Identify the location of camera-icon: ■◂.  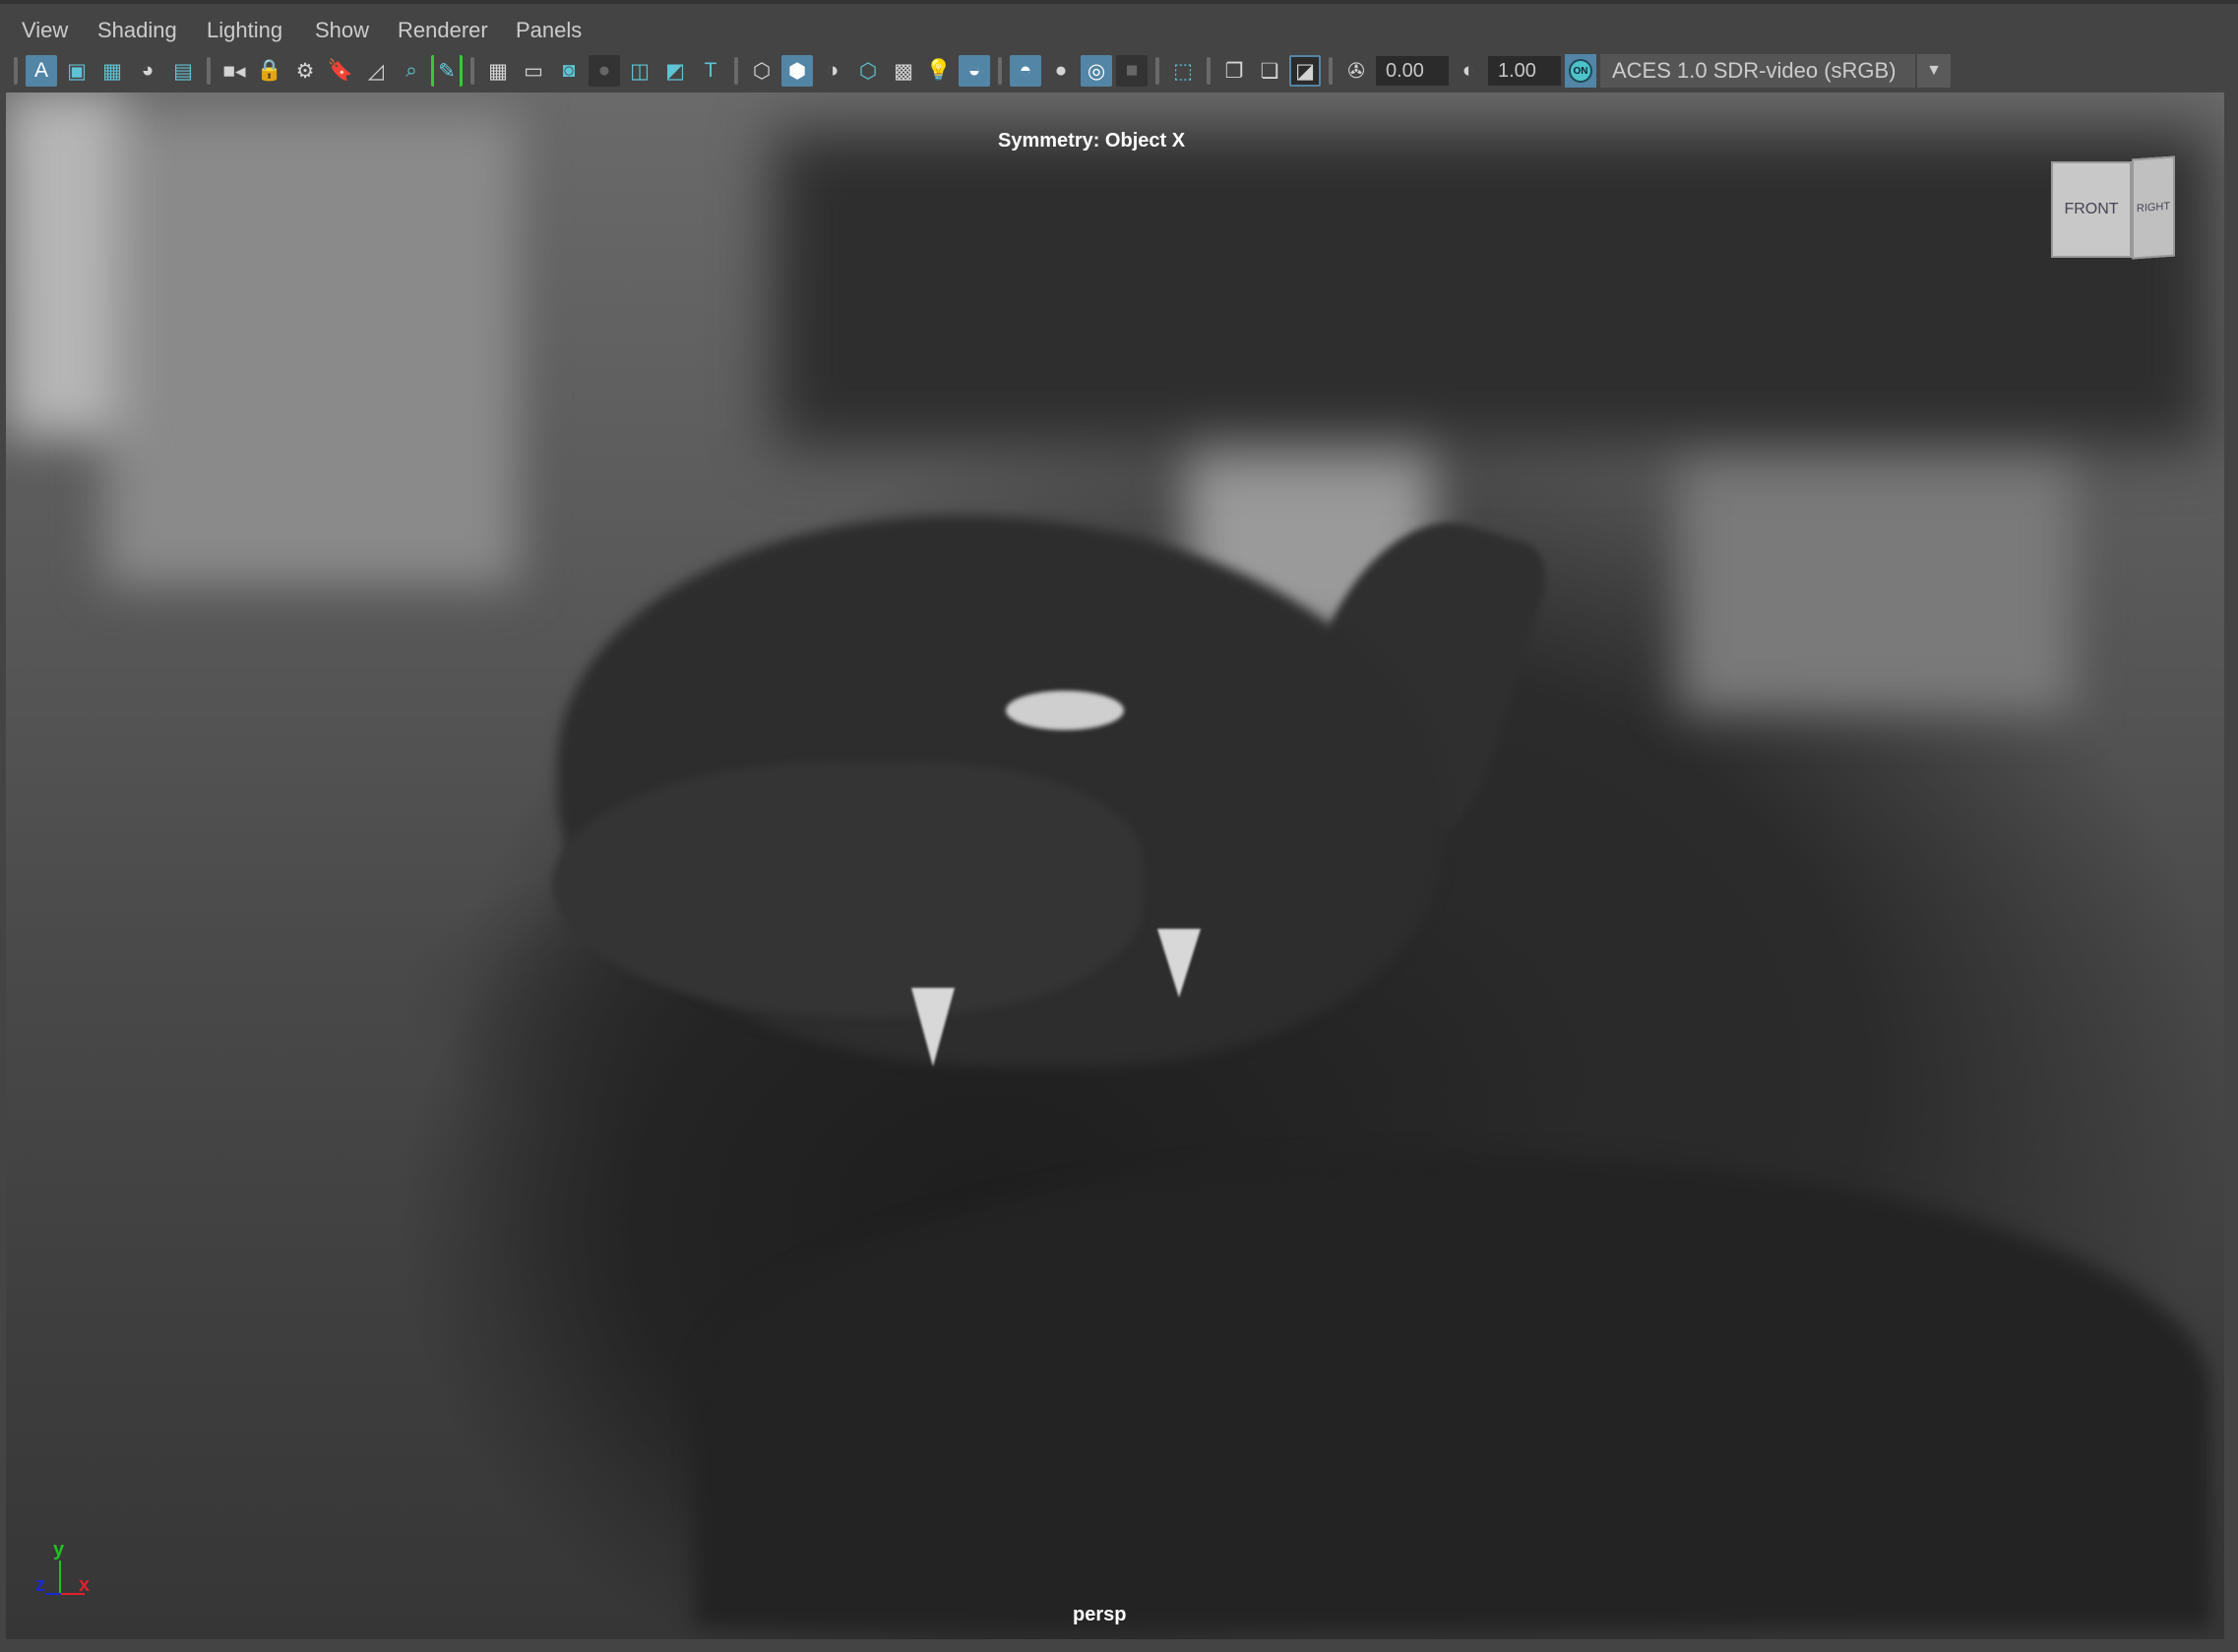
(234, 71).